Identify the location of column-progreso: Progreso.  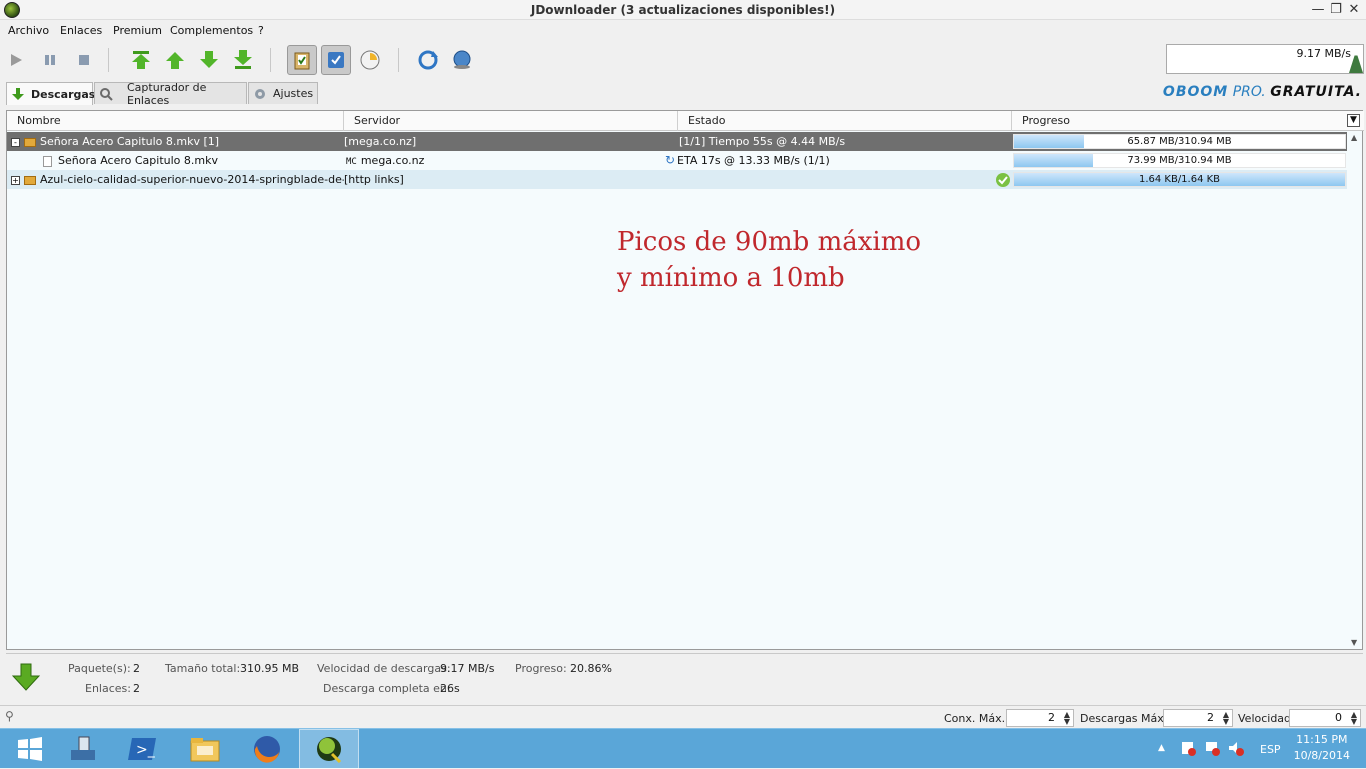
(1179, 121).